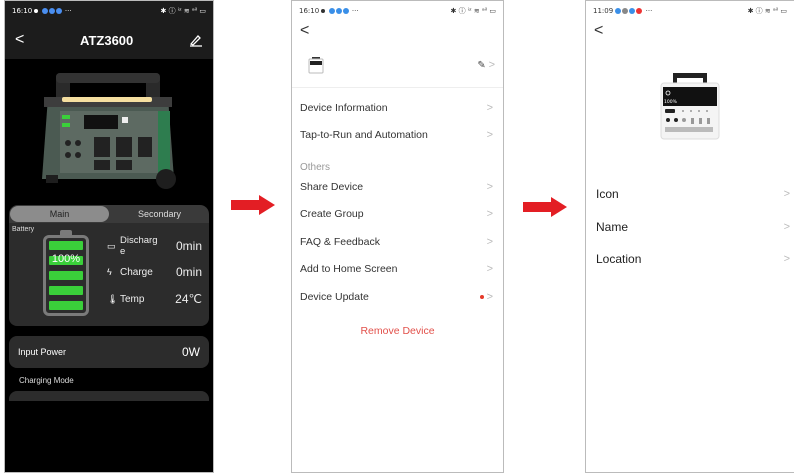 This screenshot has width=794, height=473. Describe the element at coordinates (332, 186) in the screenshot. I see `menu-label: Share Device` at that location.